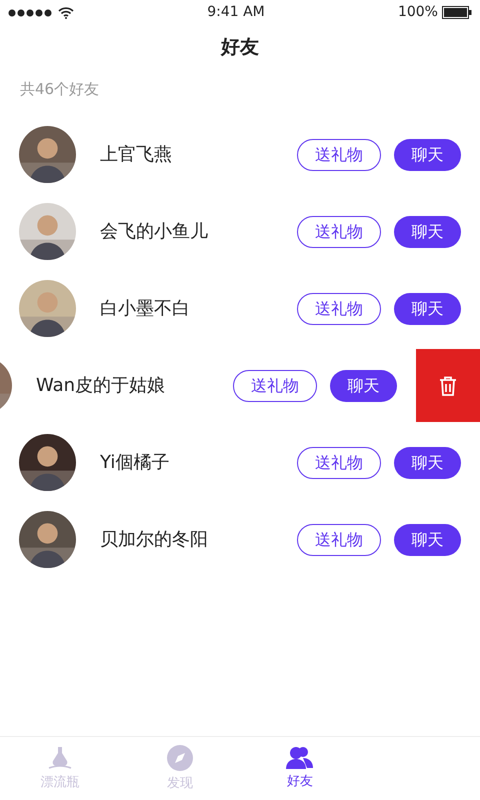 This screenshot has height=800, width=480. Describe the element at coordinates (240, 47) in the screenshot. I see `page-title: 好友` at that location.